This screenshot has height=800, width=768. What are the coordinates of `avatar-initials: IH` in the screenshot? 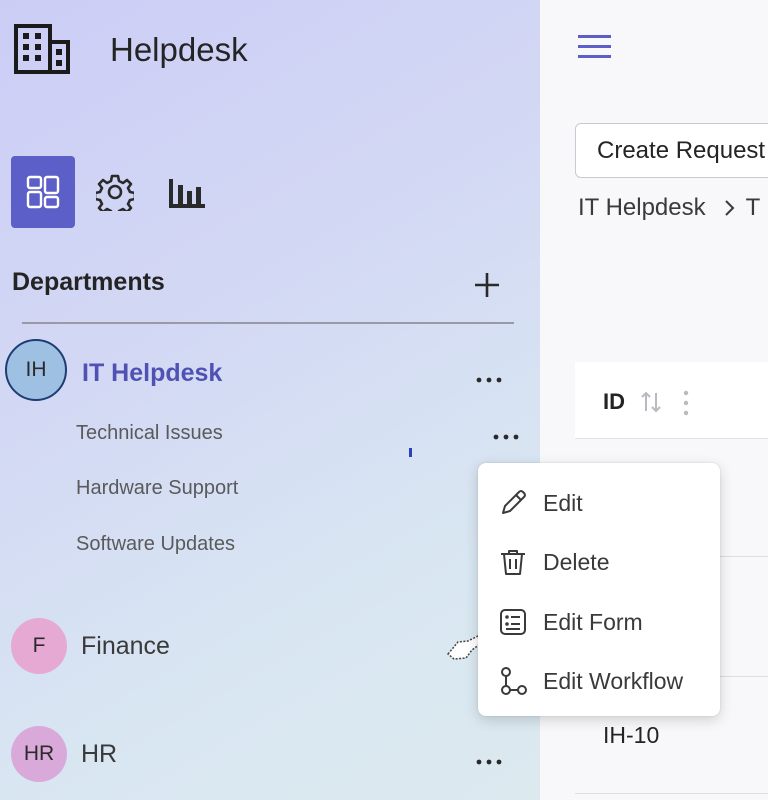 It's located at (36, 369).